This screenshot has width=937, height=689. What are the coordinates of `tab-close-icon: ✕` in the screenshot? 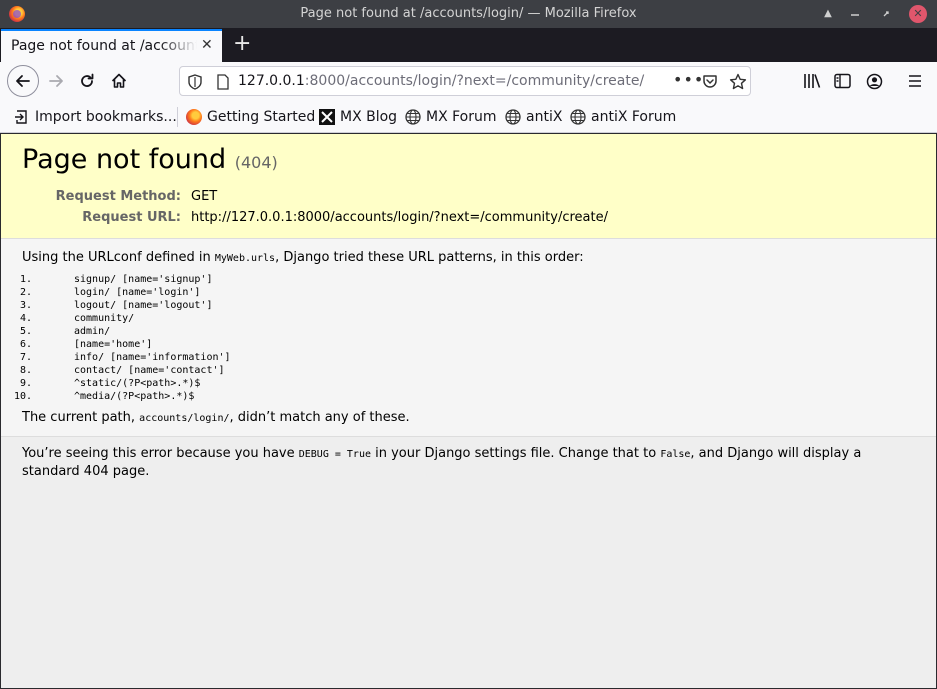 It's located at (207, 45).